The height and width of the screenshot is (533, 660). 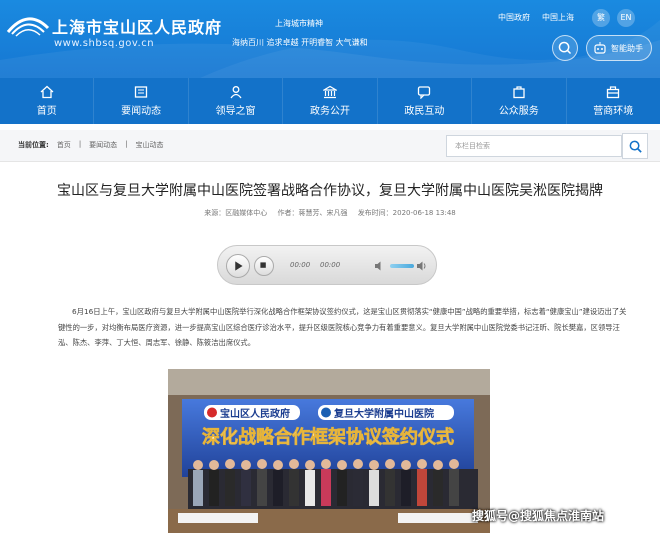 I want to click on smart-assistant-button: 智能助手, so click(x=619, y=48).